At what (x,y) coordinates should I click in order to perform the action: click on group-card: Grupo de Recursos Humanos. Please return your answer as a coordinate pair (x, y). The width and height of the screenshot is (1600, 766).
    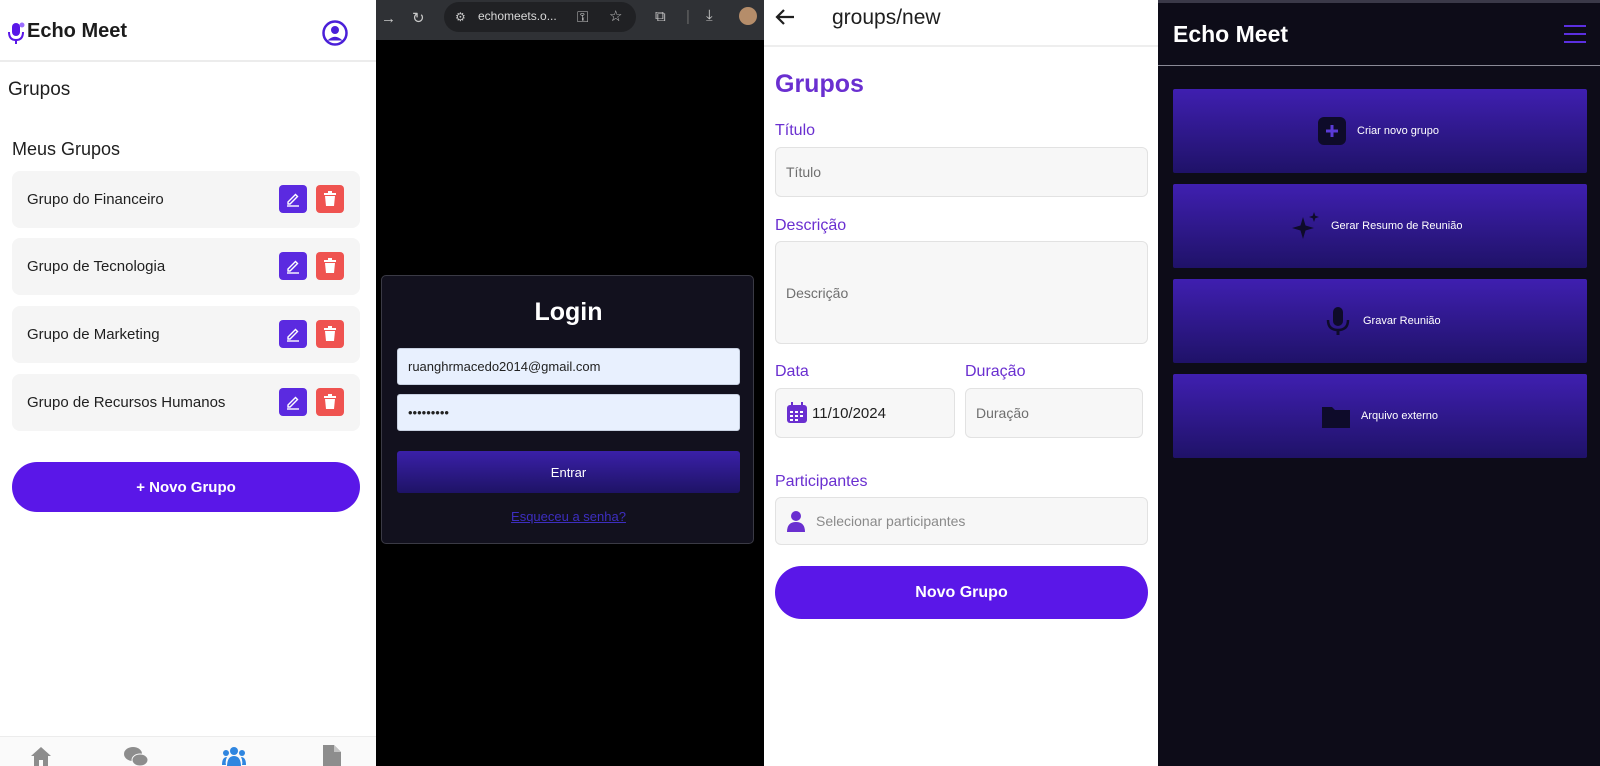
    Looking at the image, I should click on (186, 402).